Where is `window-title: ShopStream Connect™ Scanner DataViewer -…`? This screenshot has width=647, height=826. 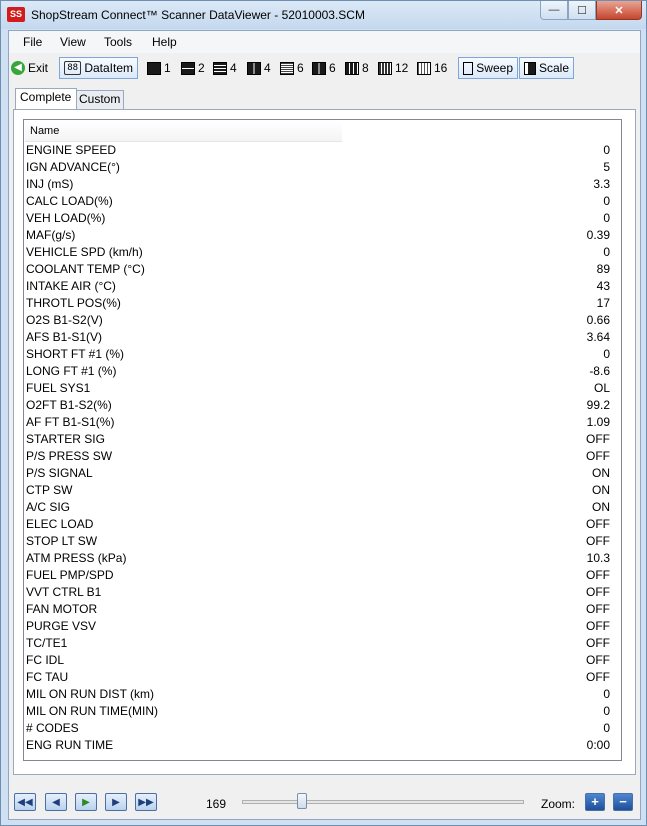
window-title: ShopStream Connect™ Scanner DataViewer -… is located at coordinates (198, 15).